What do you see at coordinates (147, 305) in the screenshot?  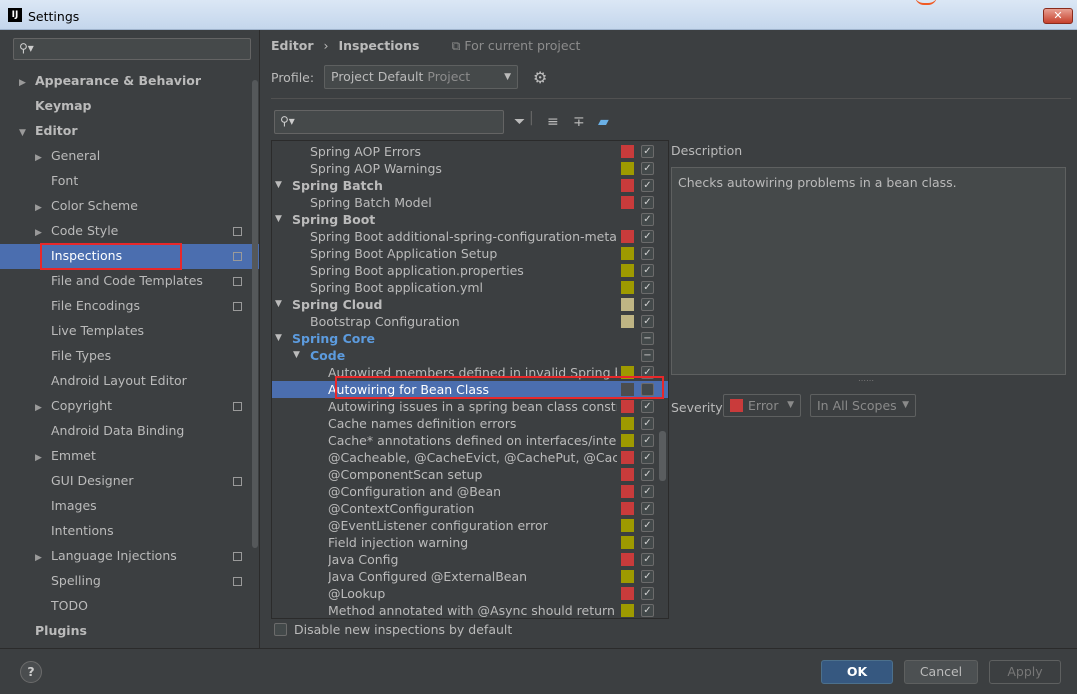 I see `sidebar-item-file-encodings: File Encodings` at bounding box center [147, 305].